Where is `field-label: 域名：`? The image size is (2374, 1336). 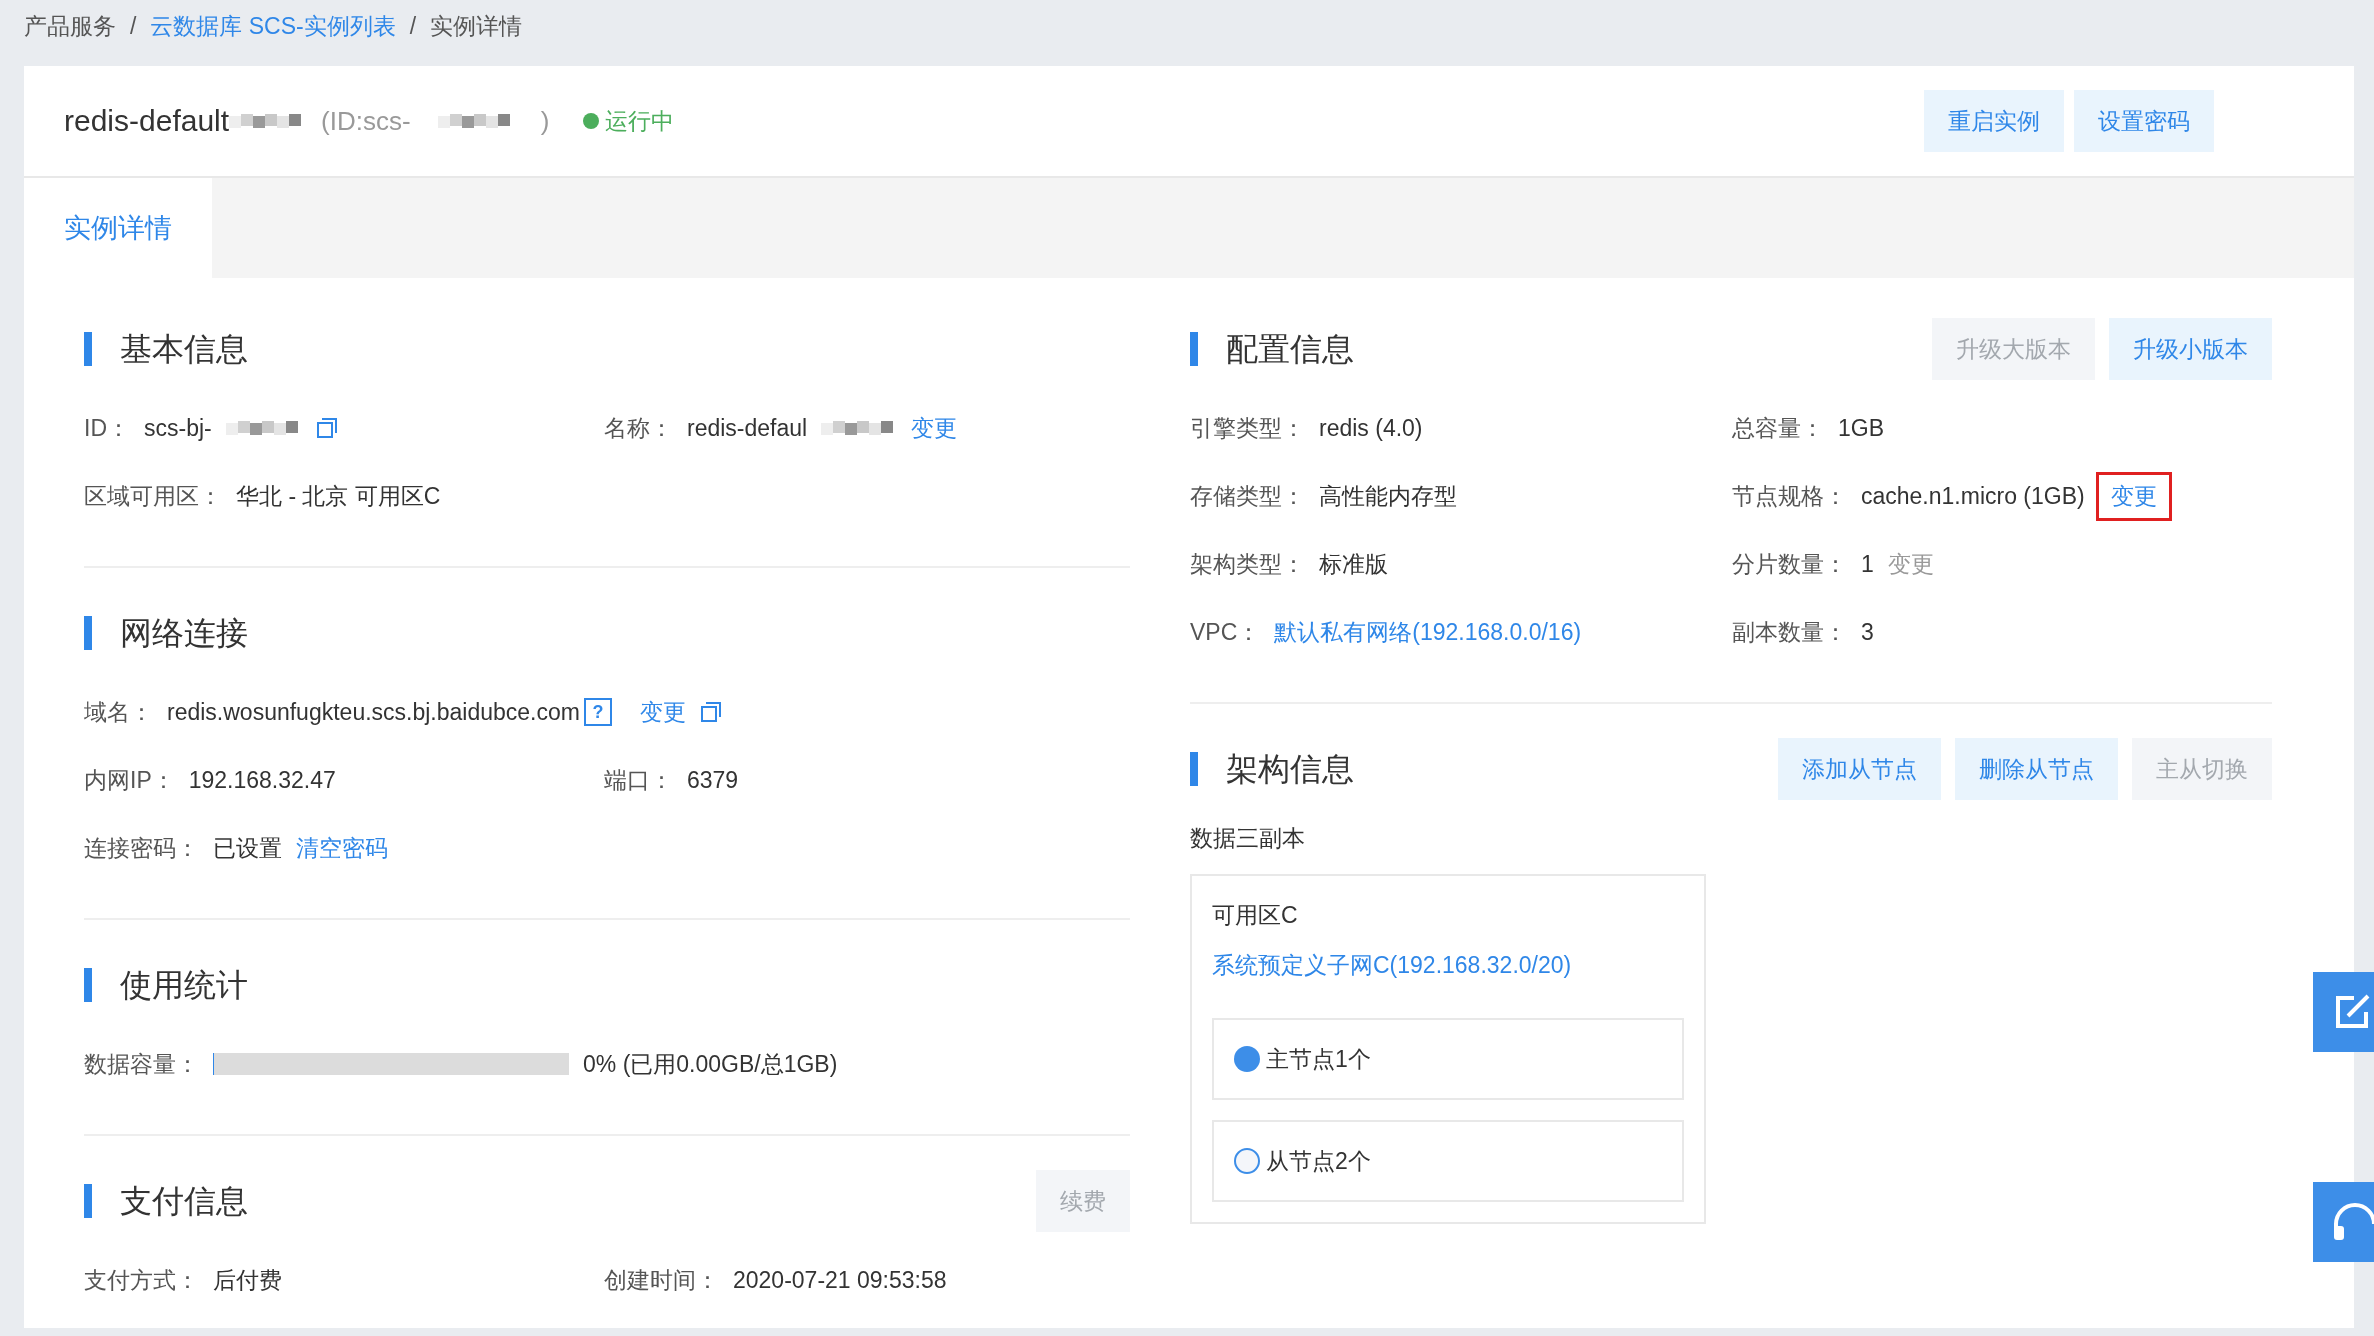 field-label: 域名： is located at coordinates (118, 712).